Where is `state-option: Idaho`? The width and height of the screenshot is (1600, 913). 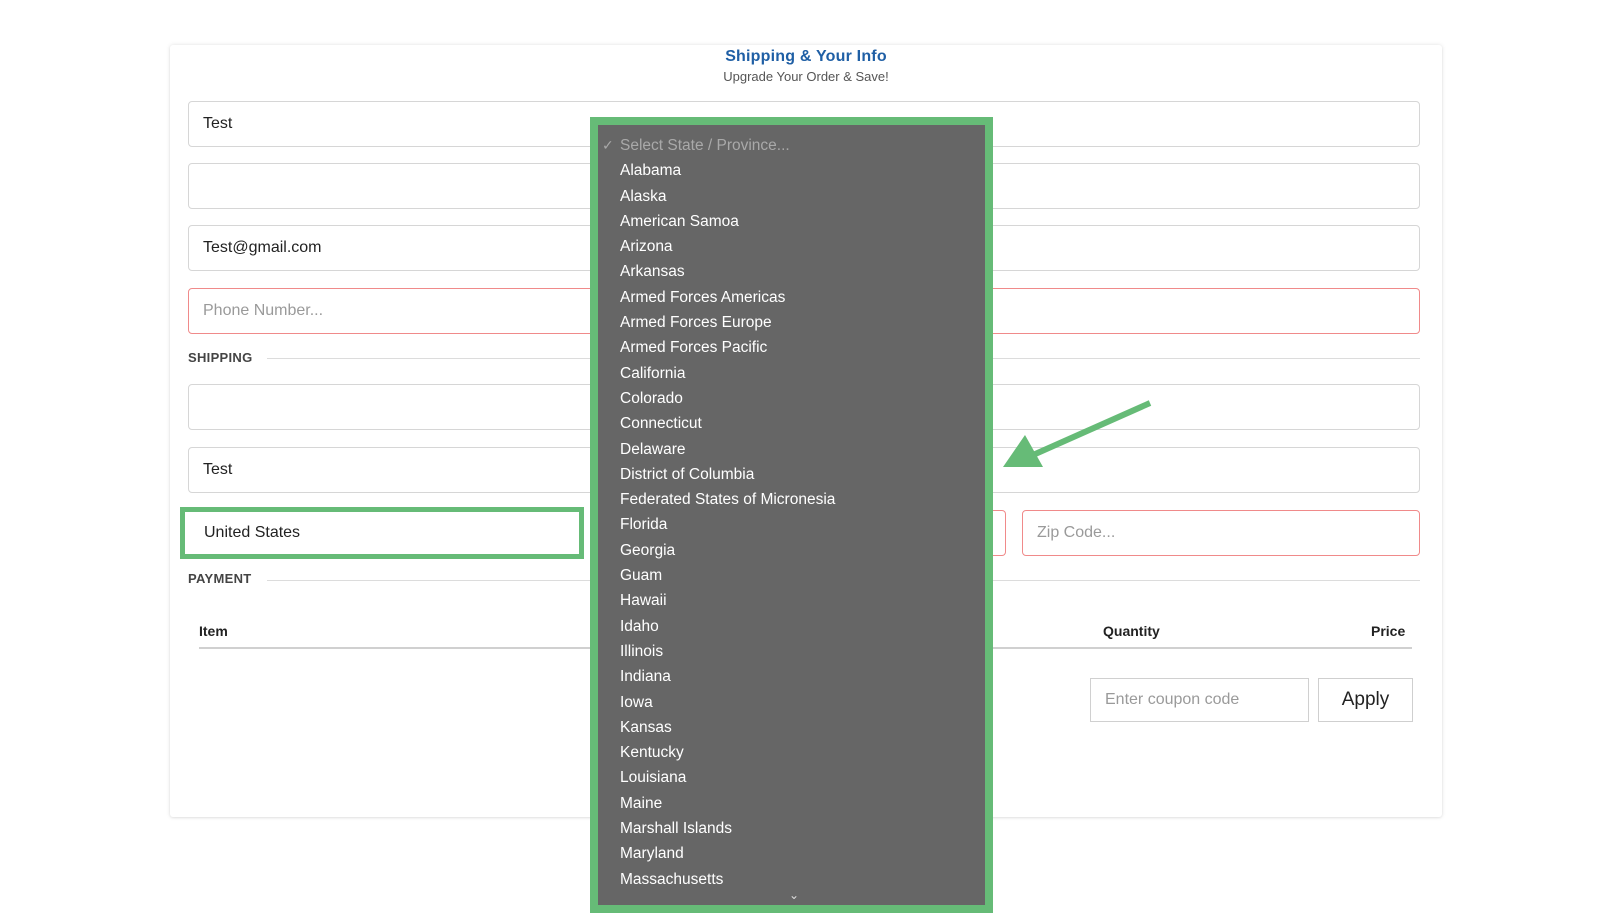
state-option: Idaho is located at coordinates (791, 626).